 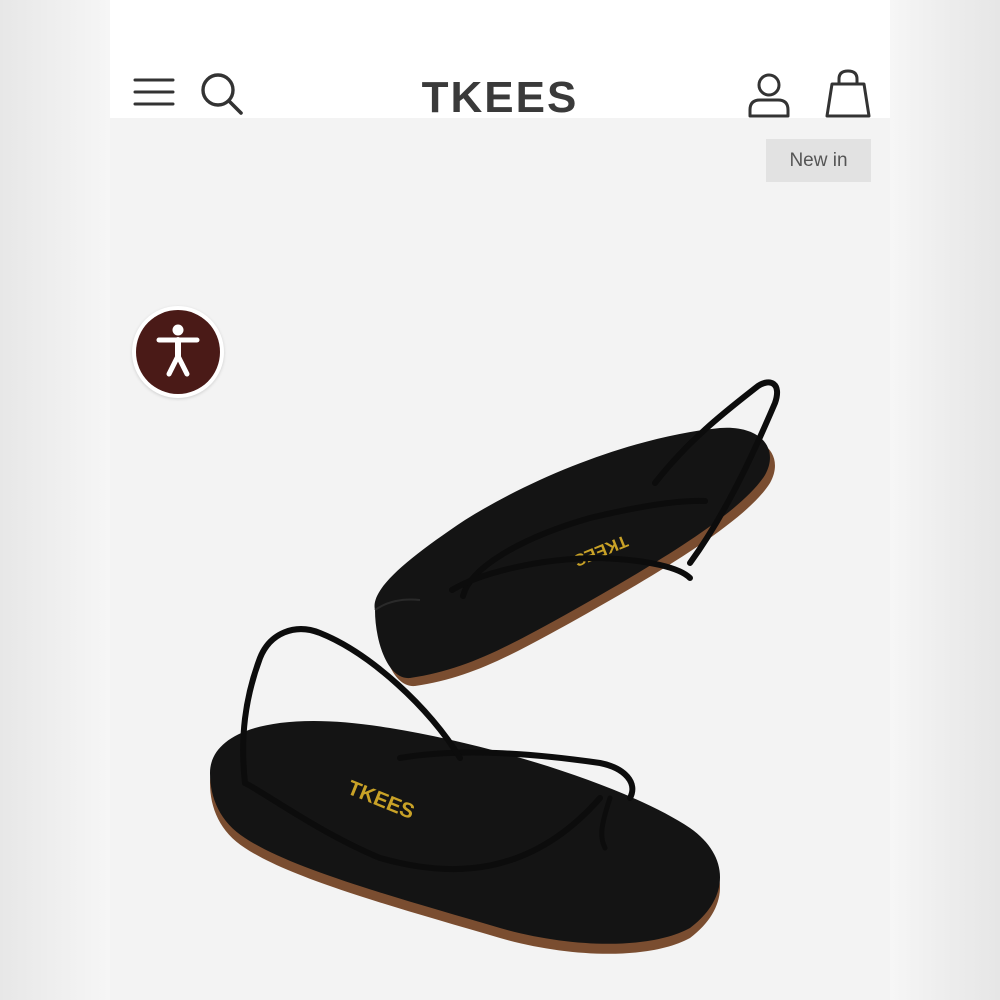 I want to click on site-header: TKEES, so click(x=500, y=61).